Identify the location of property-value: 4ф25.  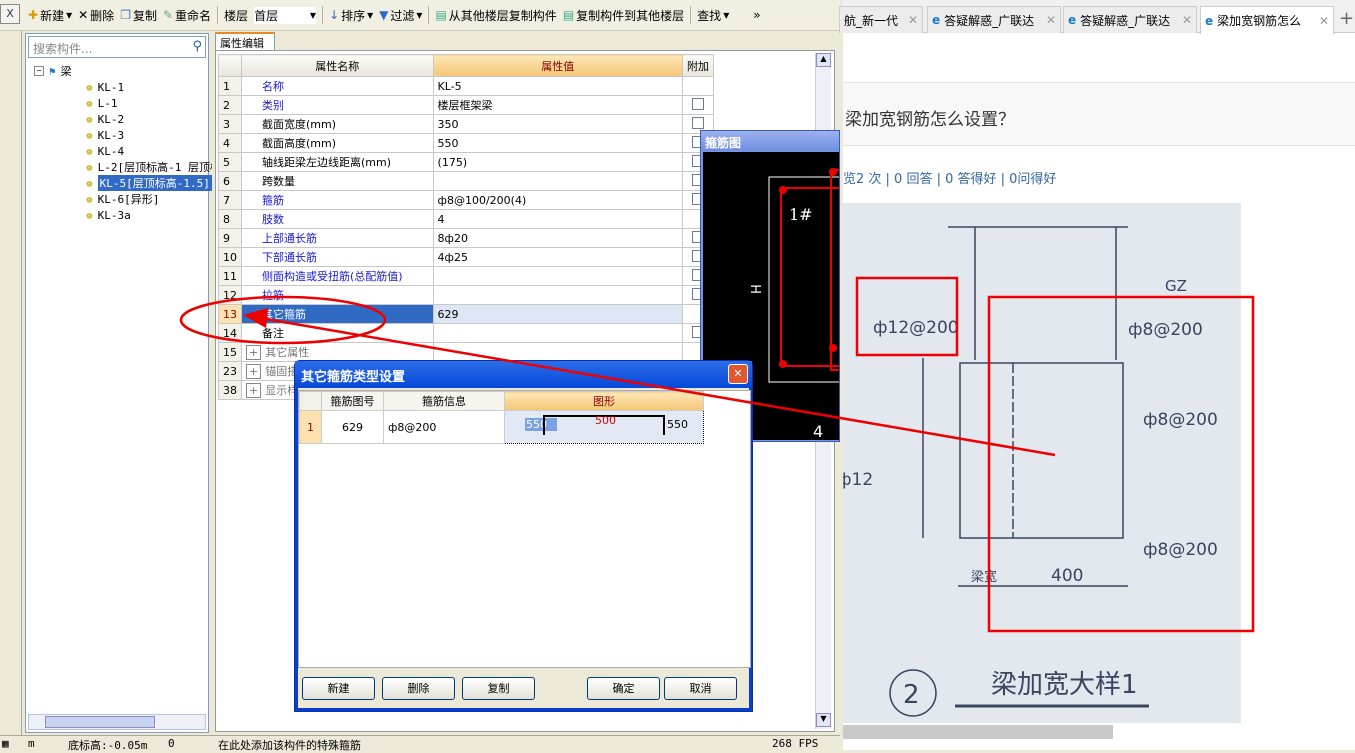
(557, 257).